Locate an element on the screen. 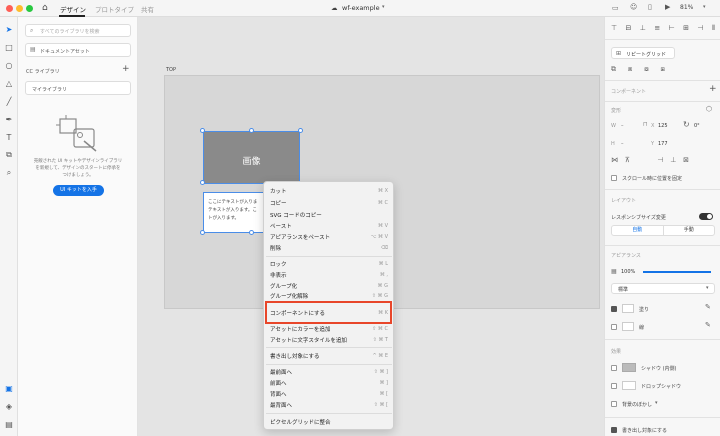 This screenshot has width=720, height=436. flip-horizontal-icon: ⋈ is located at coordinates (614, 160).